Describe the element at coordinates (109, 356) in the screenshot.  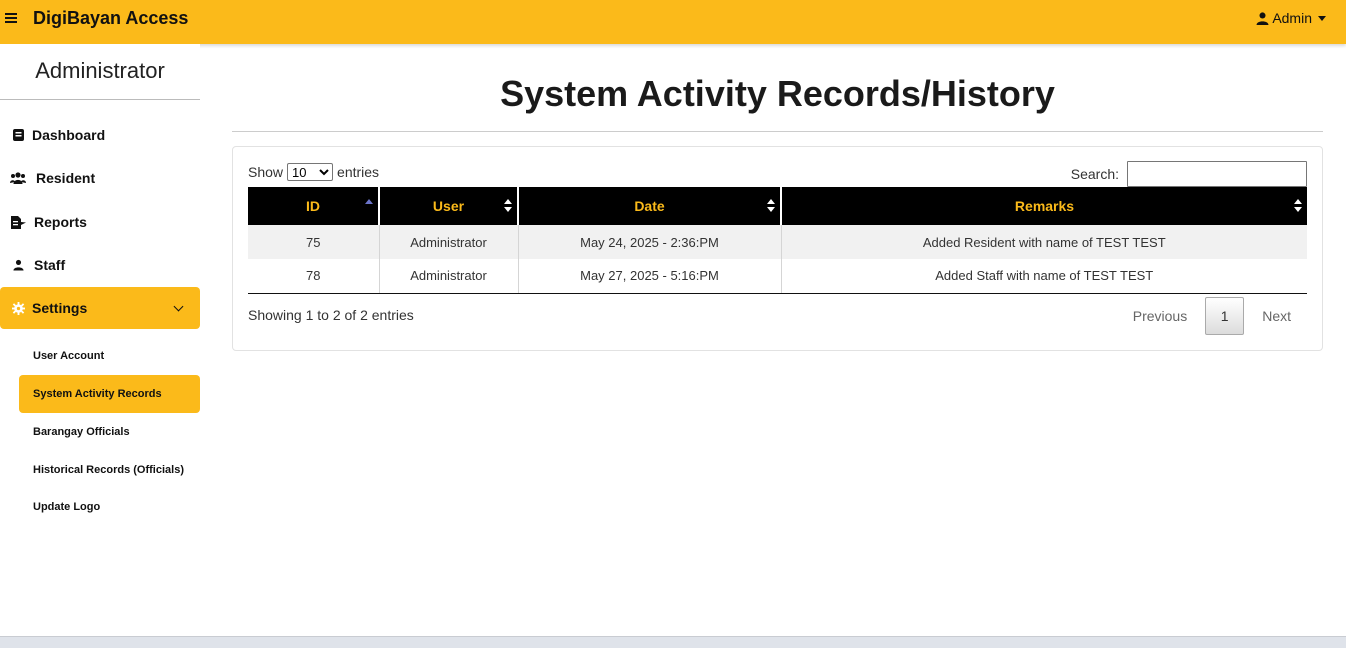
I see `sidebar-subitem-user-account: User Account` at that location.